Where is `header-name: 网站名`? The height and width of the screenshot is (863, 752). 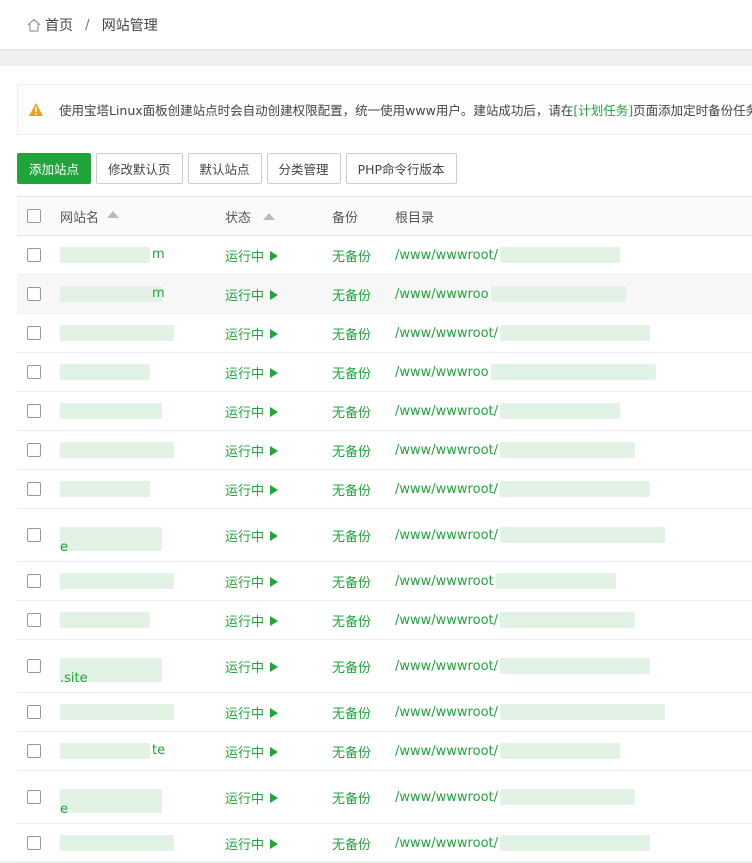 header-name: 网站名 is located at coordinates (142, 216).